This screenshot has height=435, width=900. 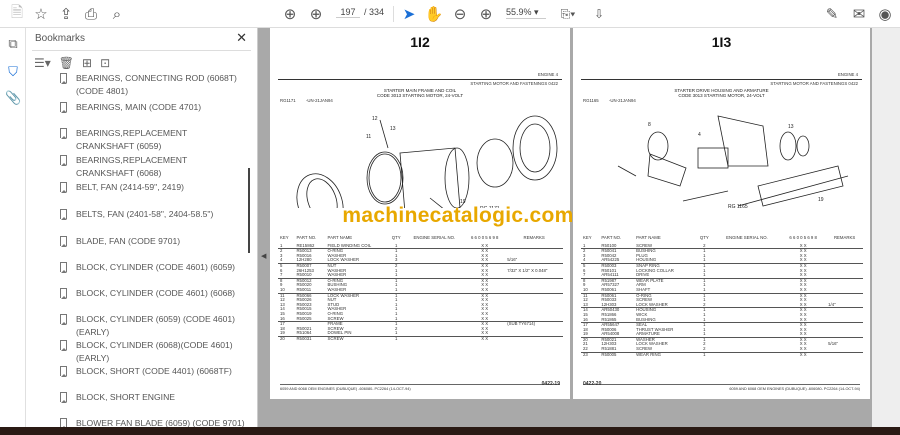 What do you see at coordinates (13, 44) in the screenshot?
I see `page-thumbnails-icon: ⧉` at bounding box center [13, 44].